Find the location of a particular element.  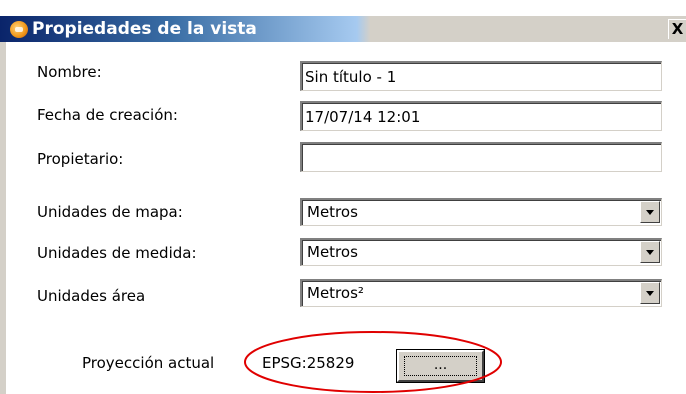

proyeccion-label: Proyección actual is located at coordinates (148, 363).